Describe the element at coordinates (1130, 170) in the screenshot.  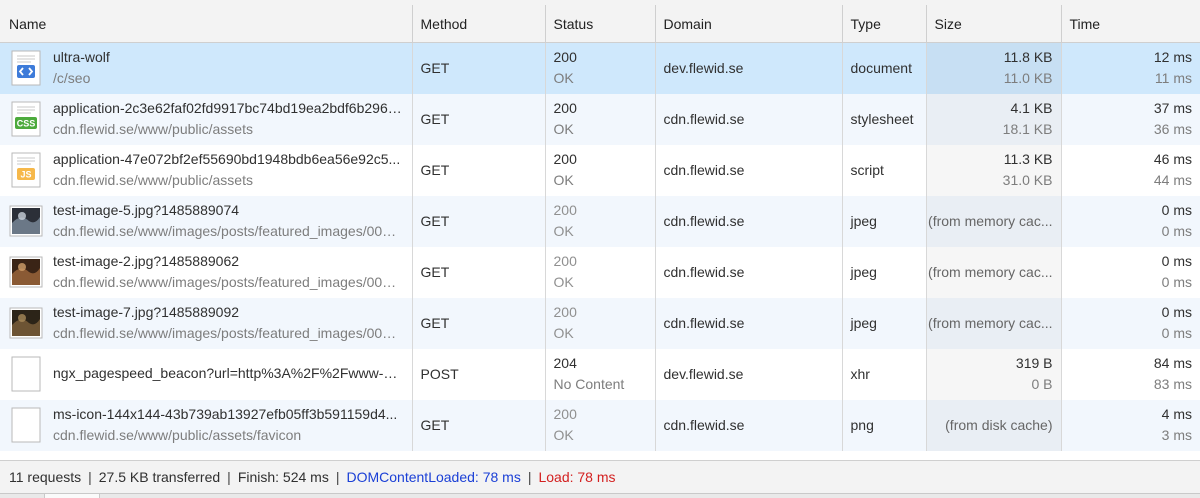
I see `time-cell: 46 ms 44 ms` at that location.